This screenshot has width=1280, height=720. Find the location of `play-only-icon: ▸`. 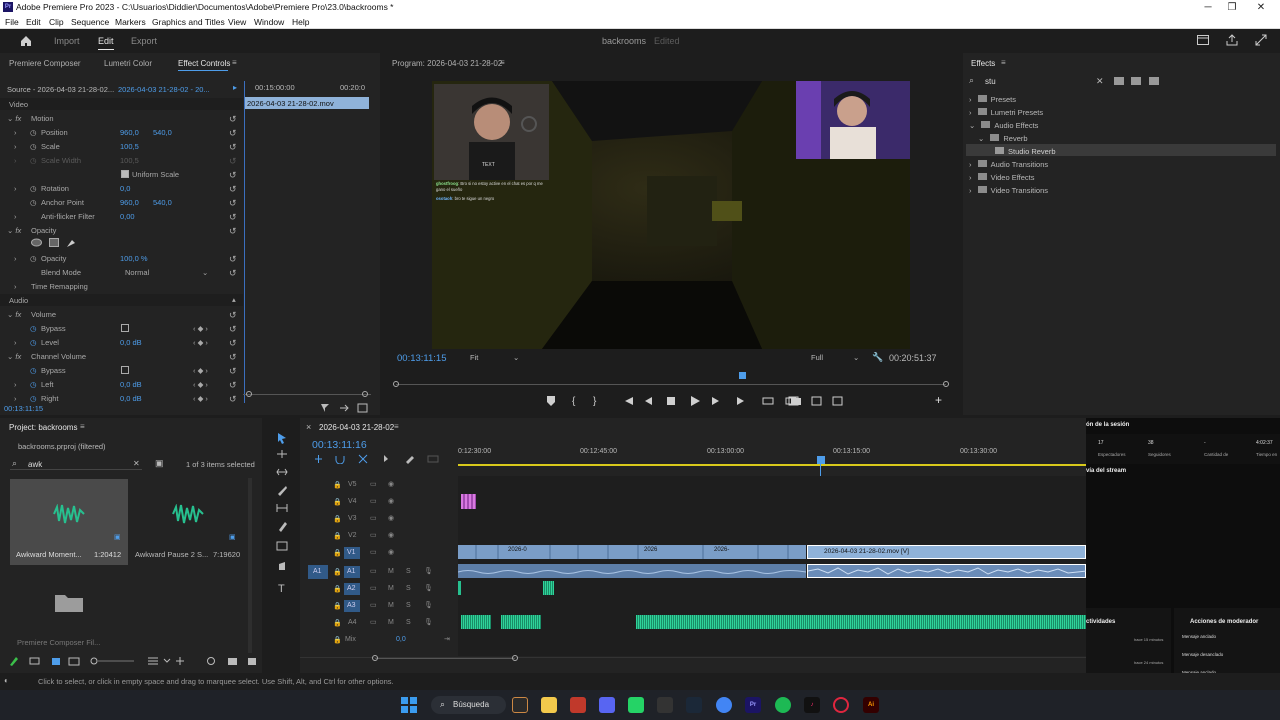

play-only-icon: ▸ is located at coordinates (235, 87).